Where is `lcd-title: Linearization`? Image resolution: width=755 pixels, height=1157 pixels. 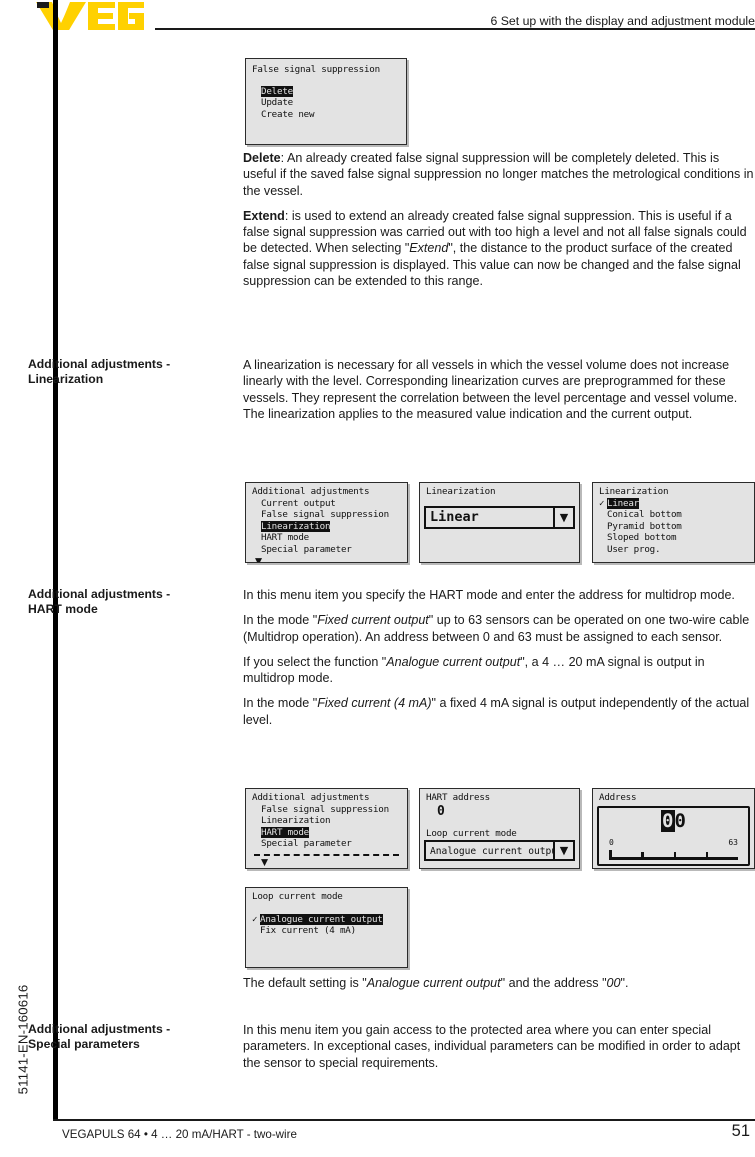 lcd-title: Linearization is located at coordinates (634, 491).